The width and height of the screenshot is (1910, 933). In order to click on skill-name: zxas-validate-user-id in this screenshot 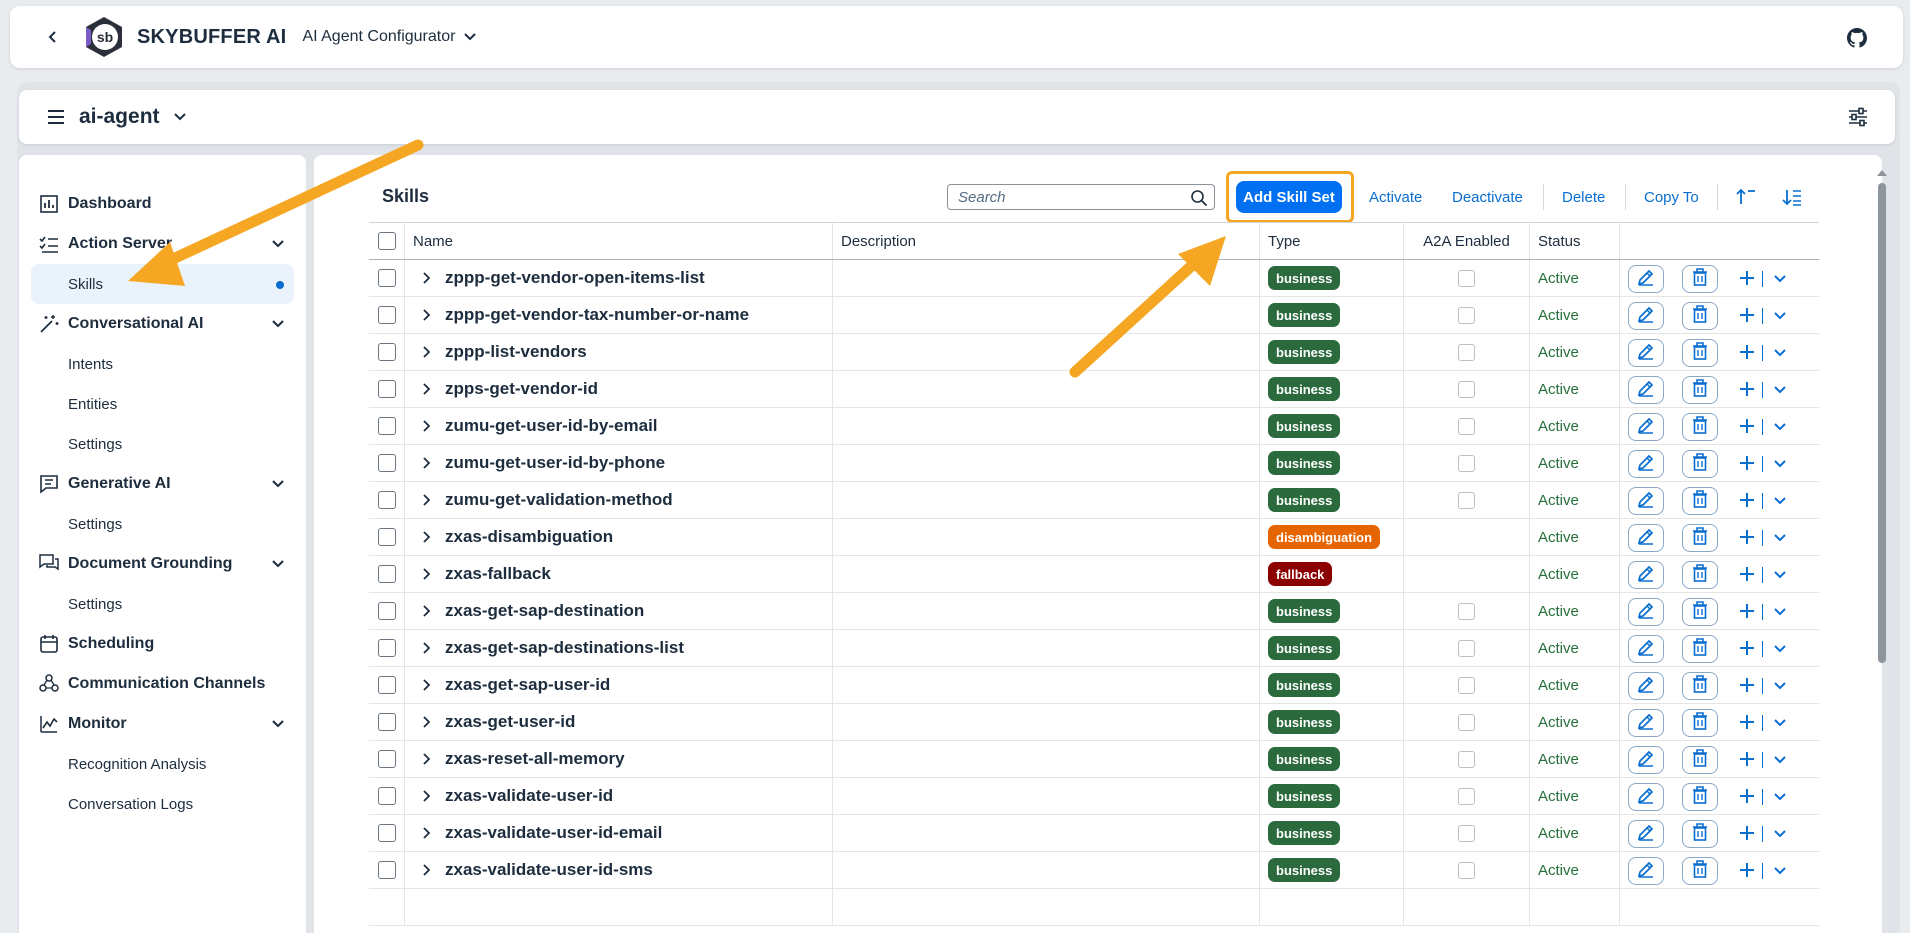, I will do `click(529, 796)`.